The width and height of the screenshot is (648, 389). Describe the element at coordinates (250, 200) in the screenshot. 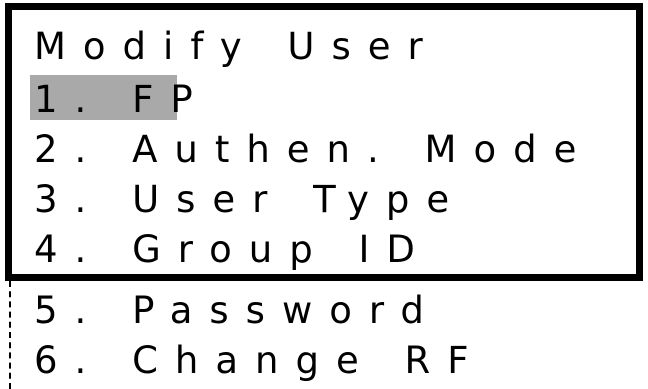

I see `menu-item-user-type: 3. User Type` at that location.